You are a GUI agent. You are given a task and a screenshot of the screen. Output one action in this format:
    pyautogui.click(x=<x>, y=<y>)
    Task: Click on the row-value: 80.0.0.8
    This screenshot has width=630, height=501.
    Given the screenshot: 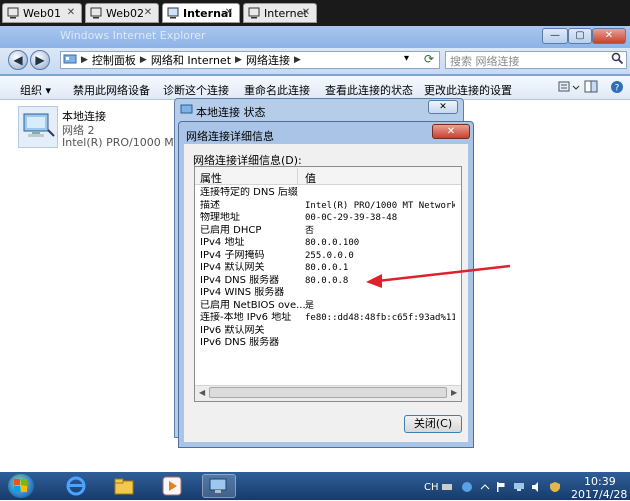 What is the action you would take?
    pyautogui.click(x=327, y=280)
    